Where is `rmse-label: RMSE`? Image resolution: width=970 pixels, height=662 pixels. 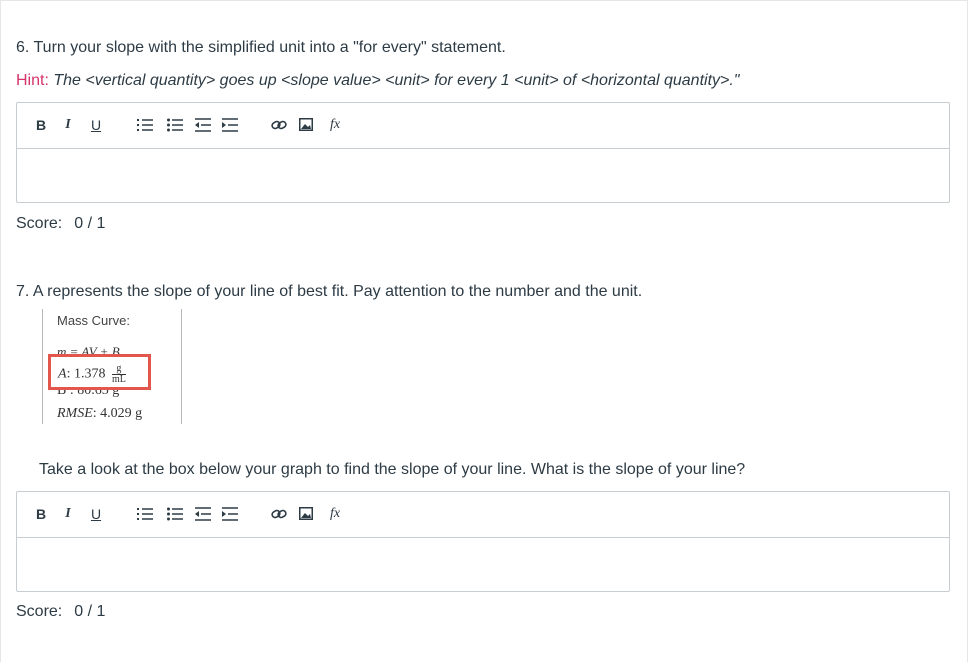 rmse-label: RMSE is located at coordinates (75, 413).